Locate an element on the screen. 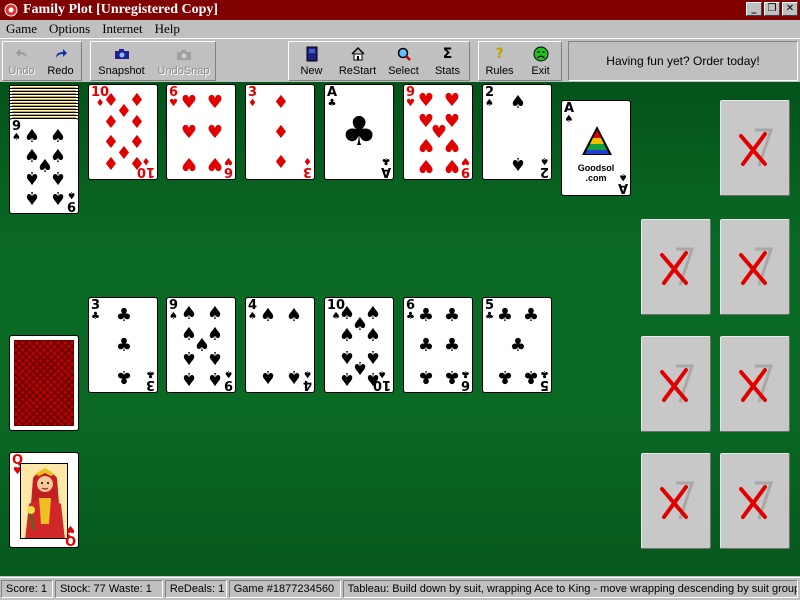 This screenshot has width=800, height=600. game-actions-group: New ReStart Select Σ Stats is located at coordinates (379, 61).